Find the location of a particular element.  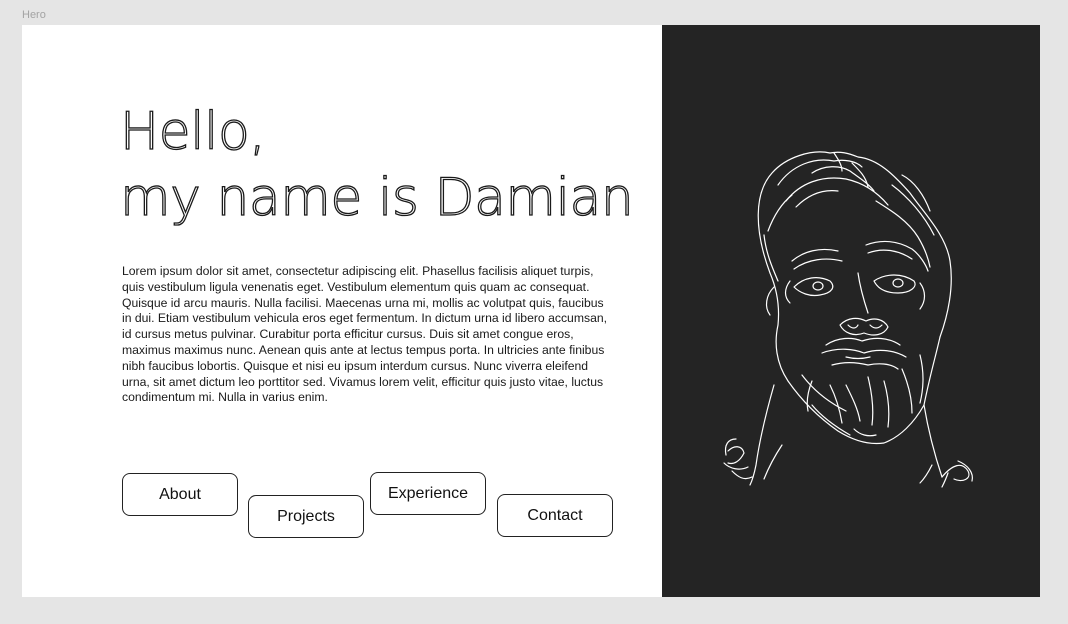

headline-line-2: my name is Damian is located at coordinates (376, 197).